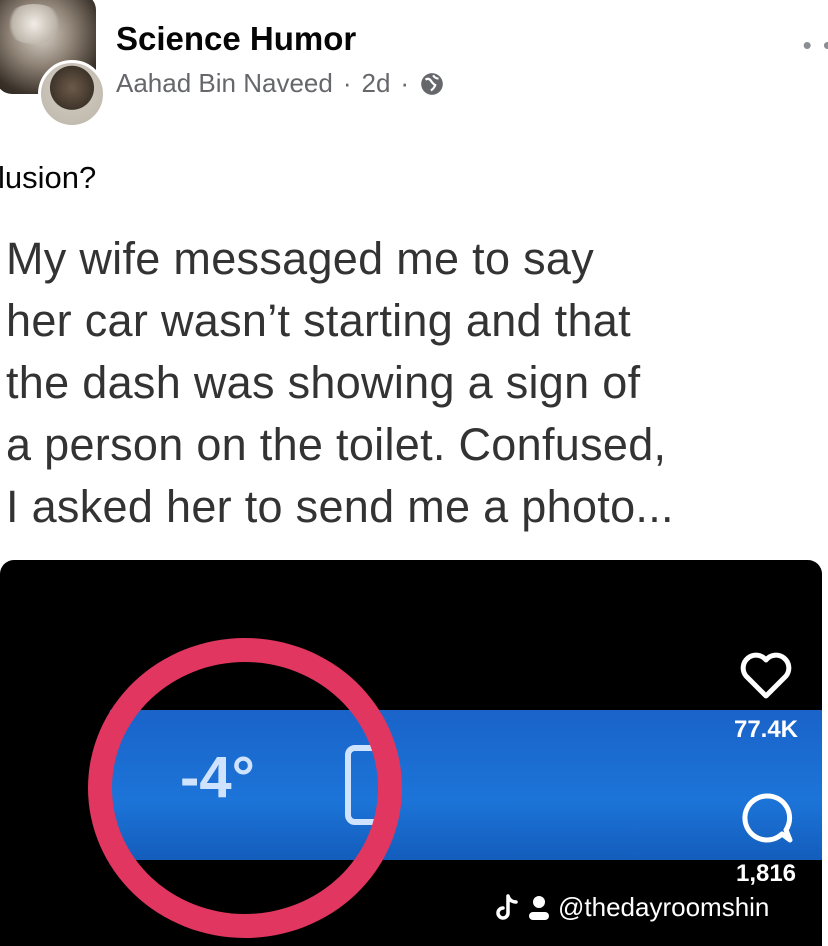 Image resolution: width=828 pixels, height=946 pixels. Describe the element at coordinates (432, 83) in the screenshot. I see `globe-icon` at that location.